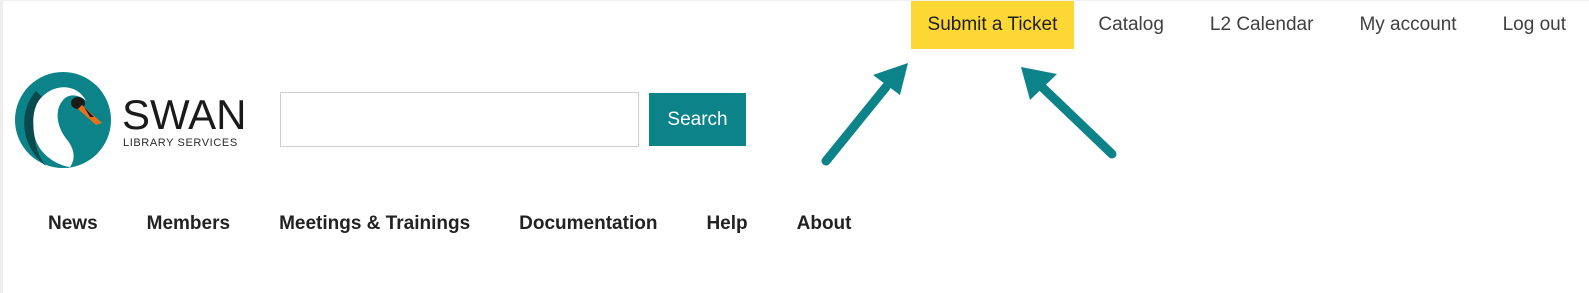 The height and width of the screenshot is (293, 1589). I want to click on nav-meetings-trainings: Meetings & Trainings, so click(374, 224).